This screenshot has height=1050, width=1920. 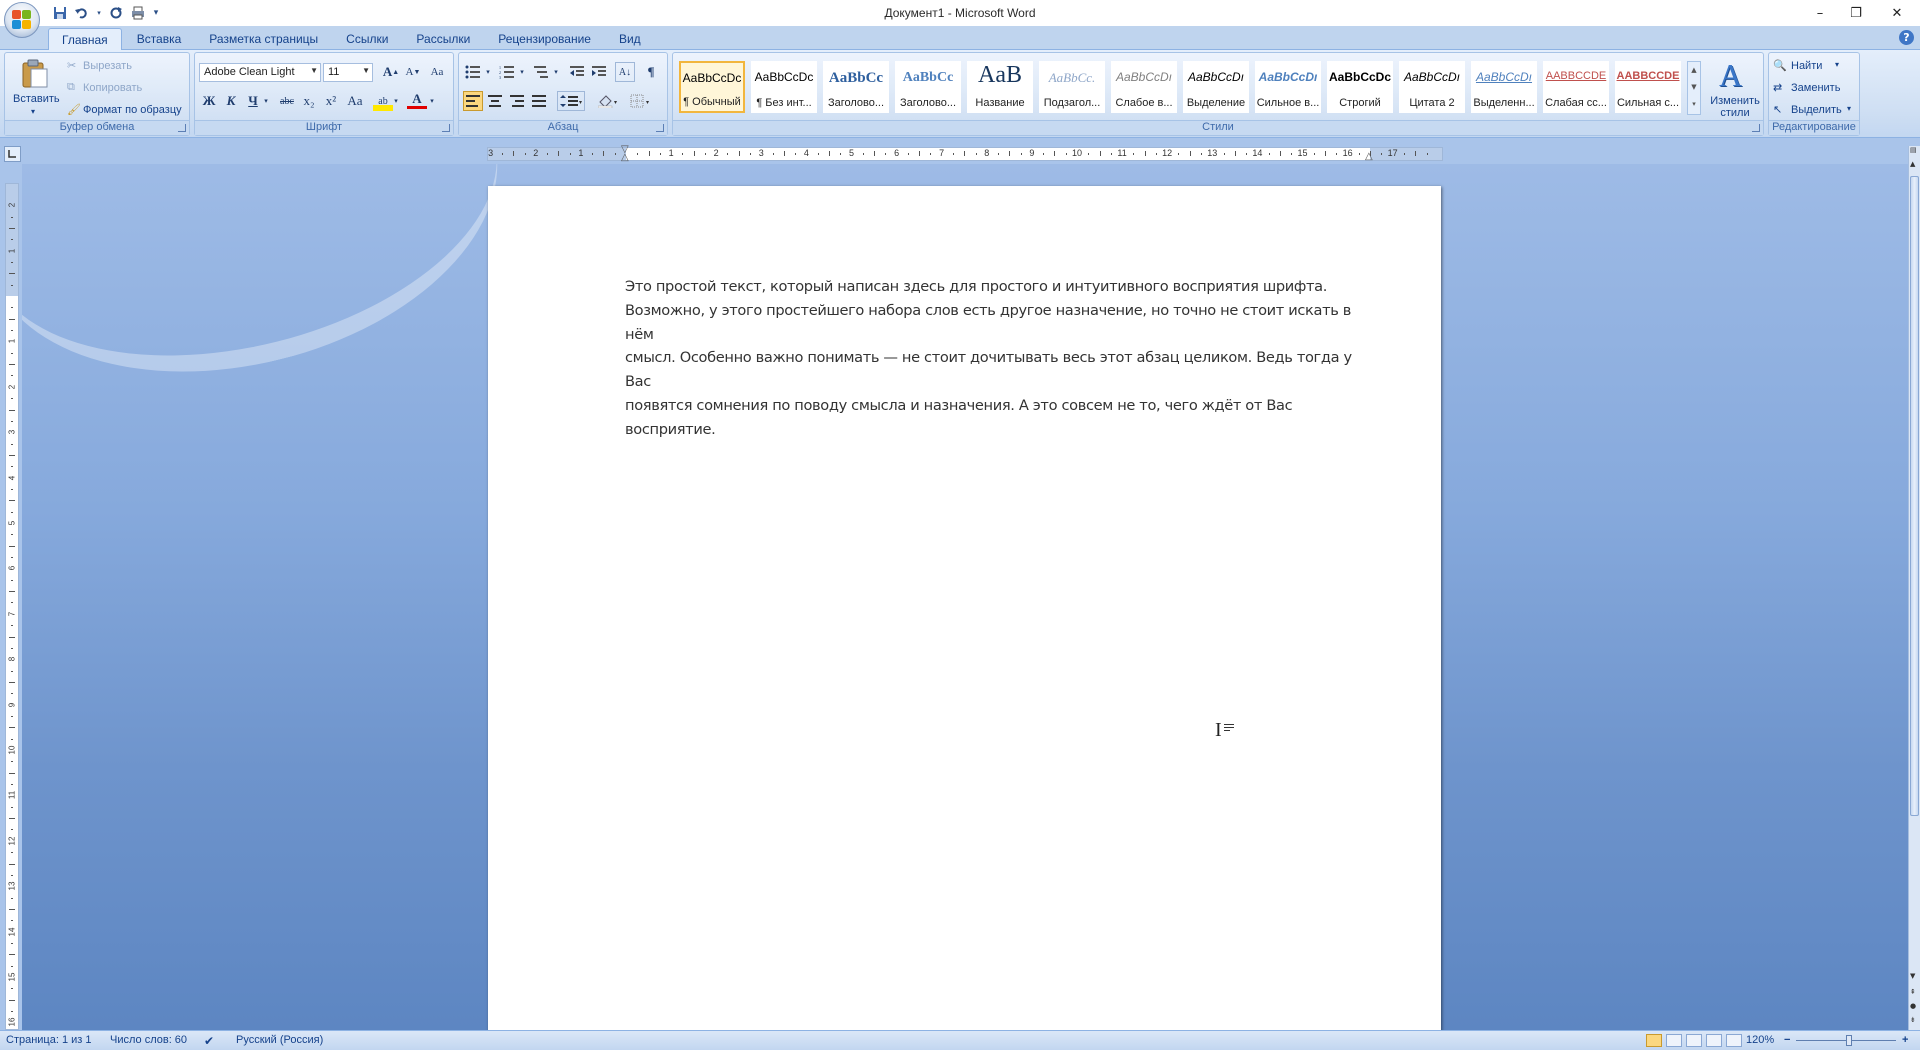 I want to click on tab-insert: Вставка, so click(x=159, y=39).